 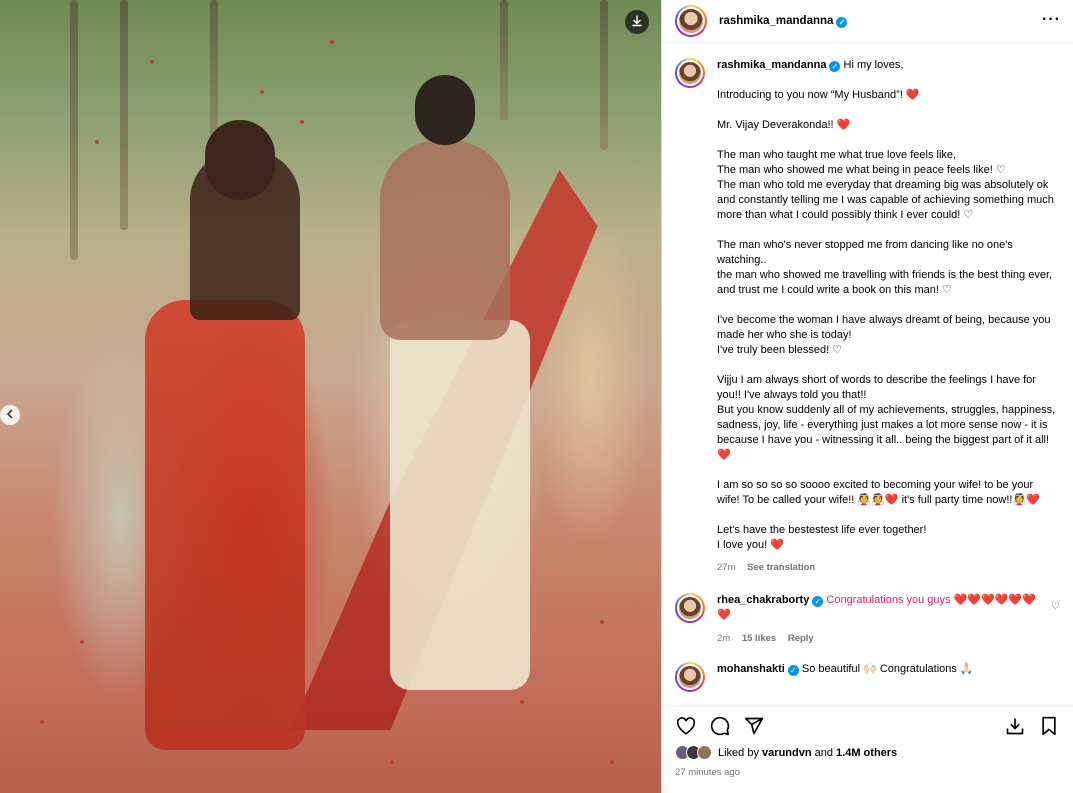 What do you see at coordinates (724, 638) in the screenshot?
I see `comment-time: 2m` at bounding box center [724, 638].